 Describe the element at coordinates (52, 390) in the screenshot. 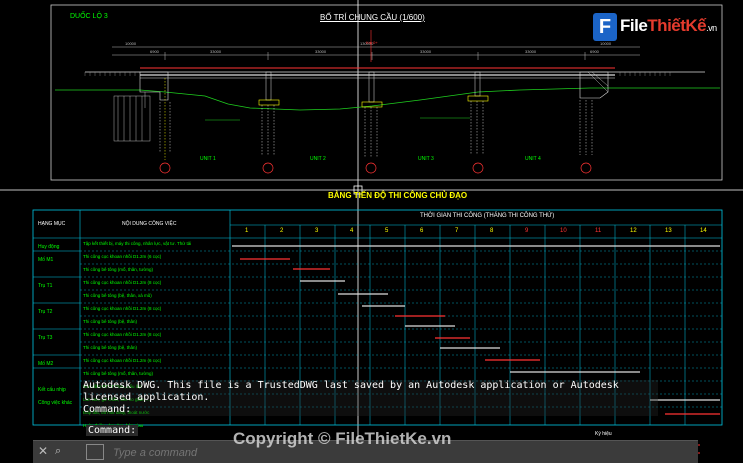

I see `schedule-group: Kết cấu nhịp` at that location.